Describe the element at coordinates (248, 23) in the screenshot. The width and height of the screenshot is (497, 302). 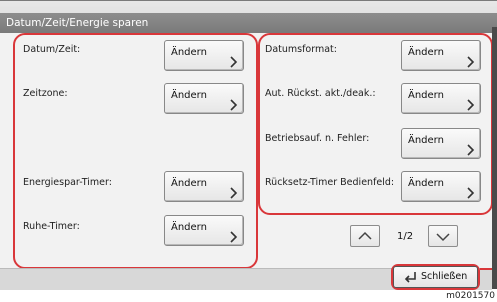
I see `window-title: Datum/Zeit/Energie sparen` at that location.